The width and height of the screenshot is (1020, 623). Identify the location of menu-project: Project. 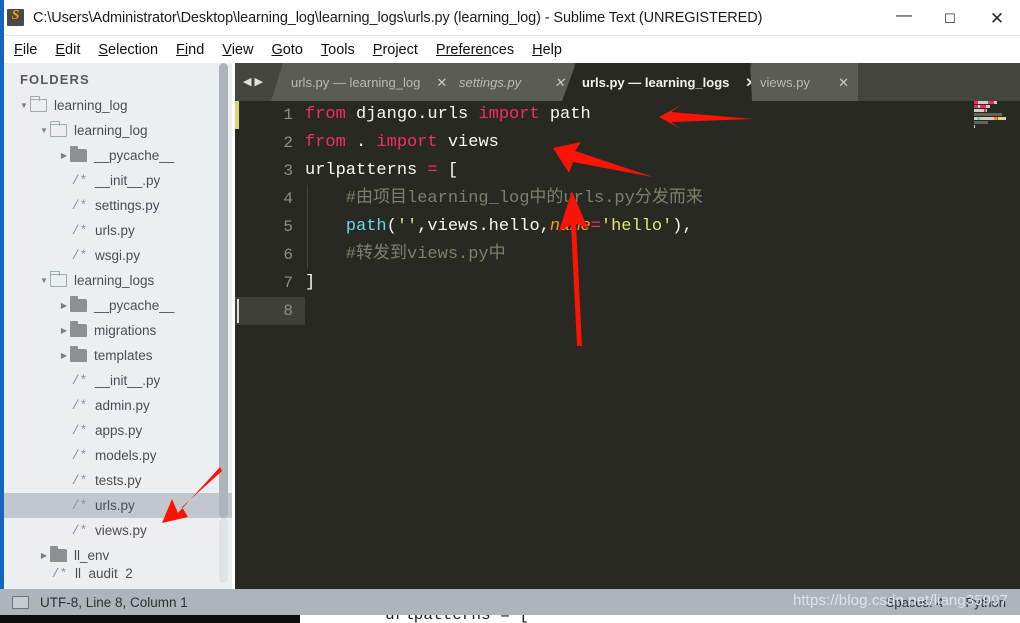
(395, 50).